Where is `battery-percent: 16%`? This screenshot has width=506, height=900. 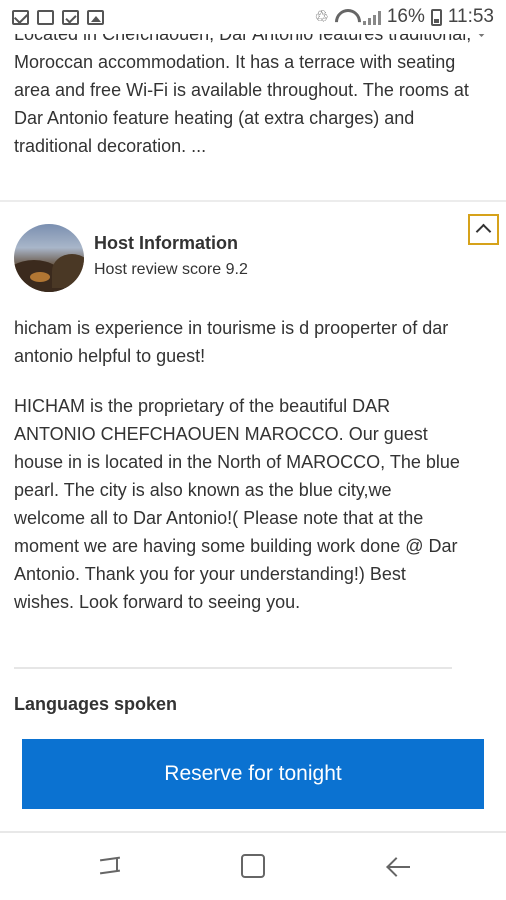
battery-percent: 16% is located at coordinates (405, 16).